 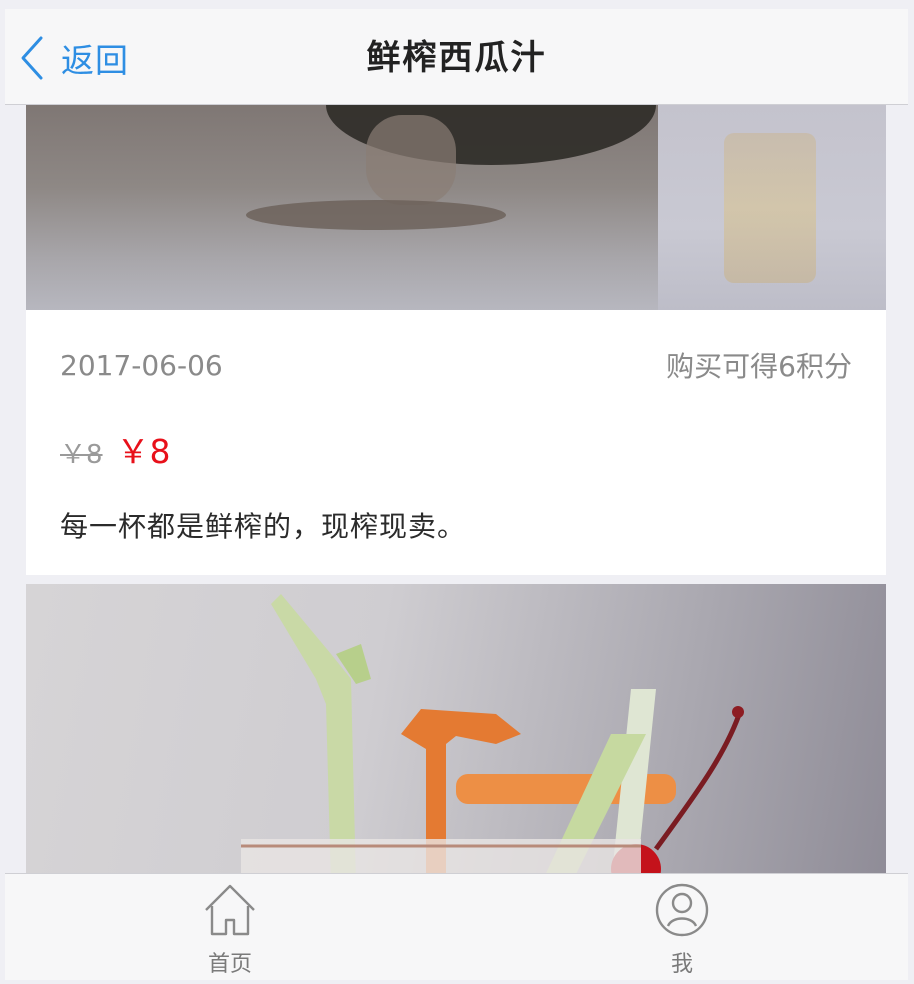 I want to click on points-info: 购买可得6积分, so click(x=759, y=366).